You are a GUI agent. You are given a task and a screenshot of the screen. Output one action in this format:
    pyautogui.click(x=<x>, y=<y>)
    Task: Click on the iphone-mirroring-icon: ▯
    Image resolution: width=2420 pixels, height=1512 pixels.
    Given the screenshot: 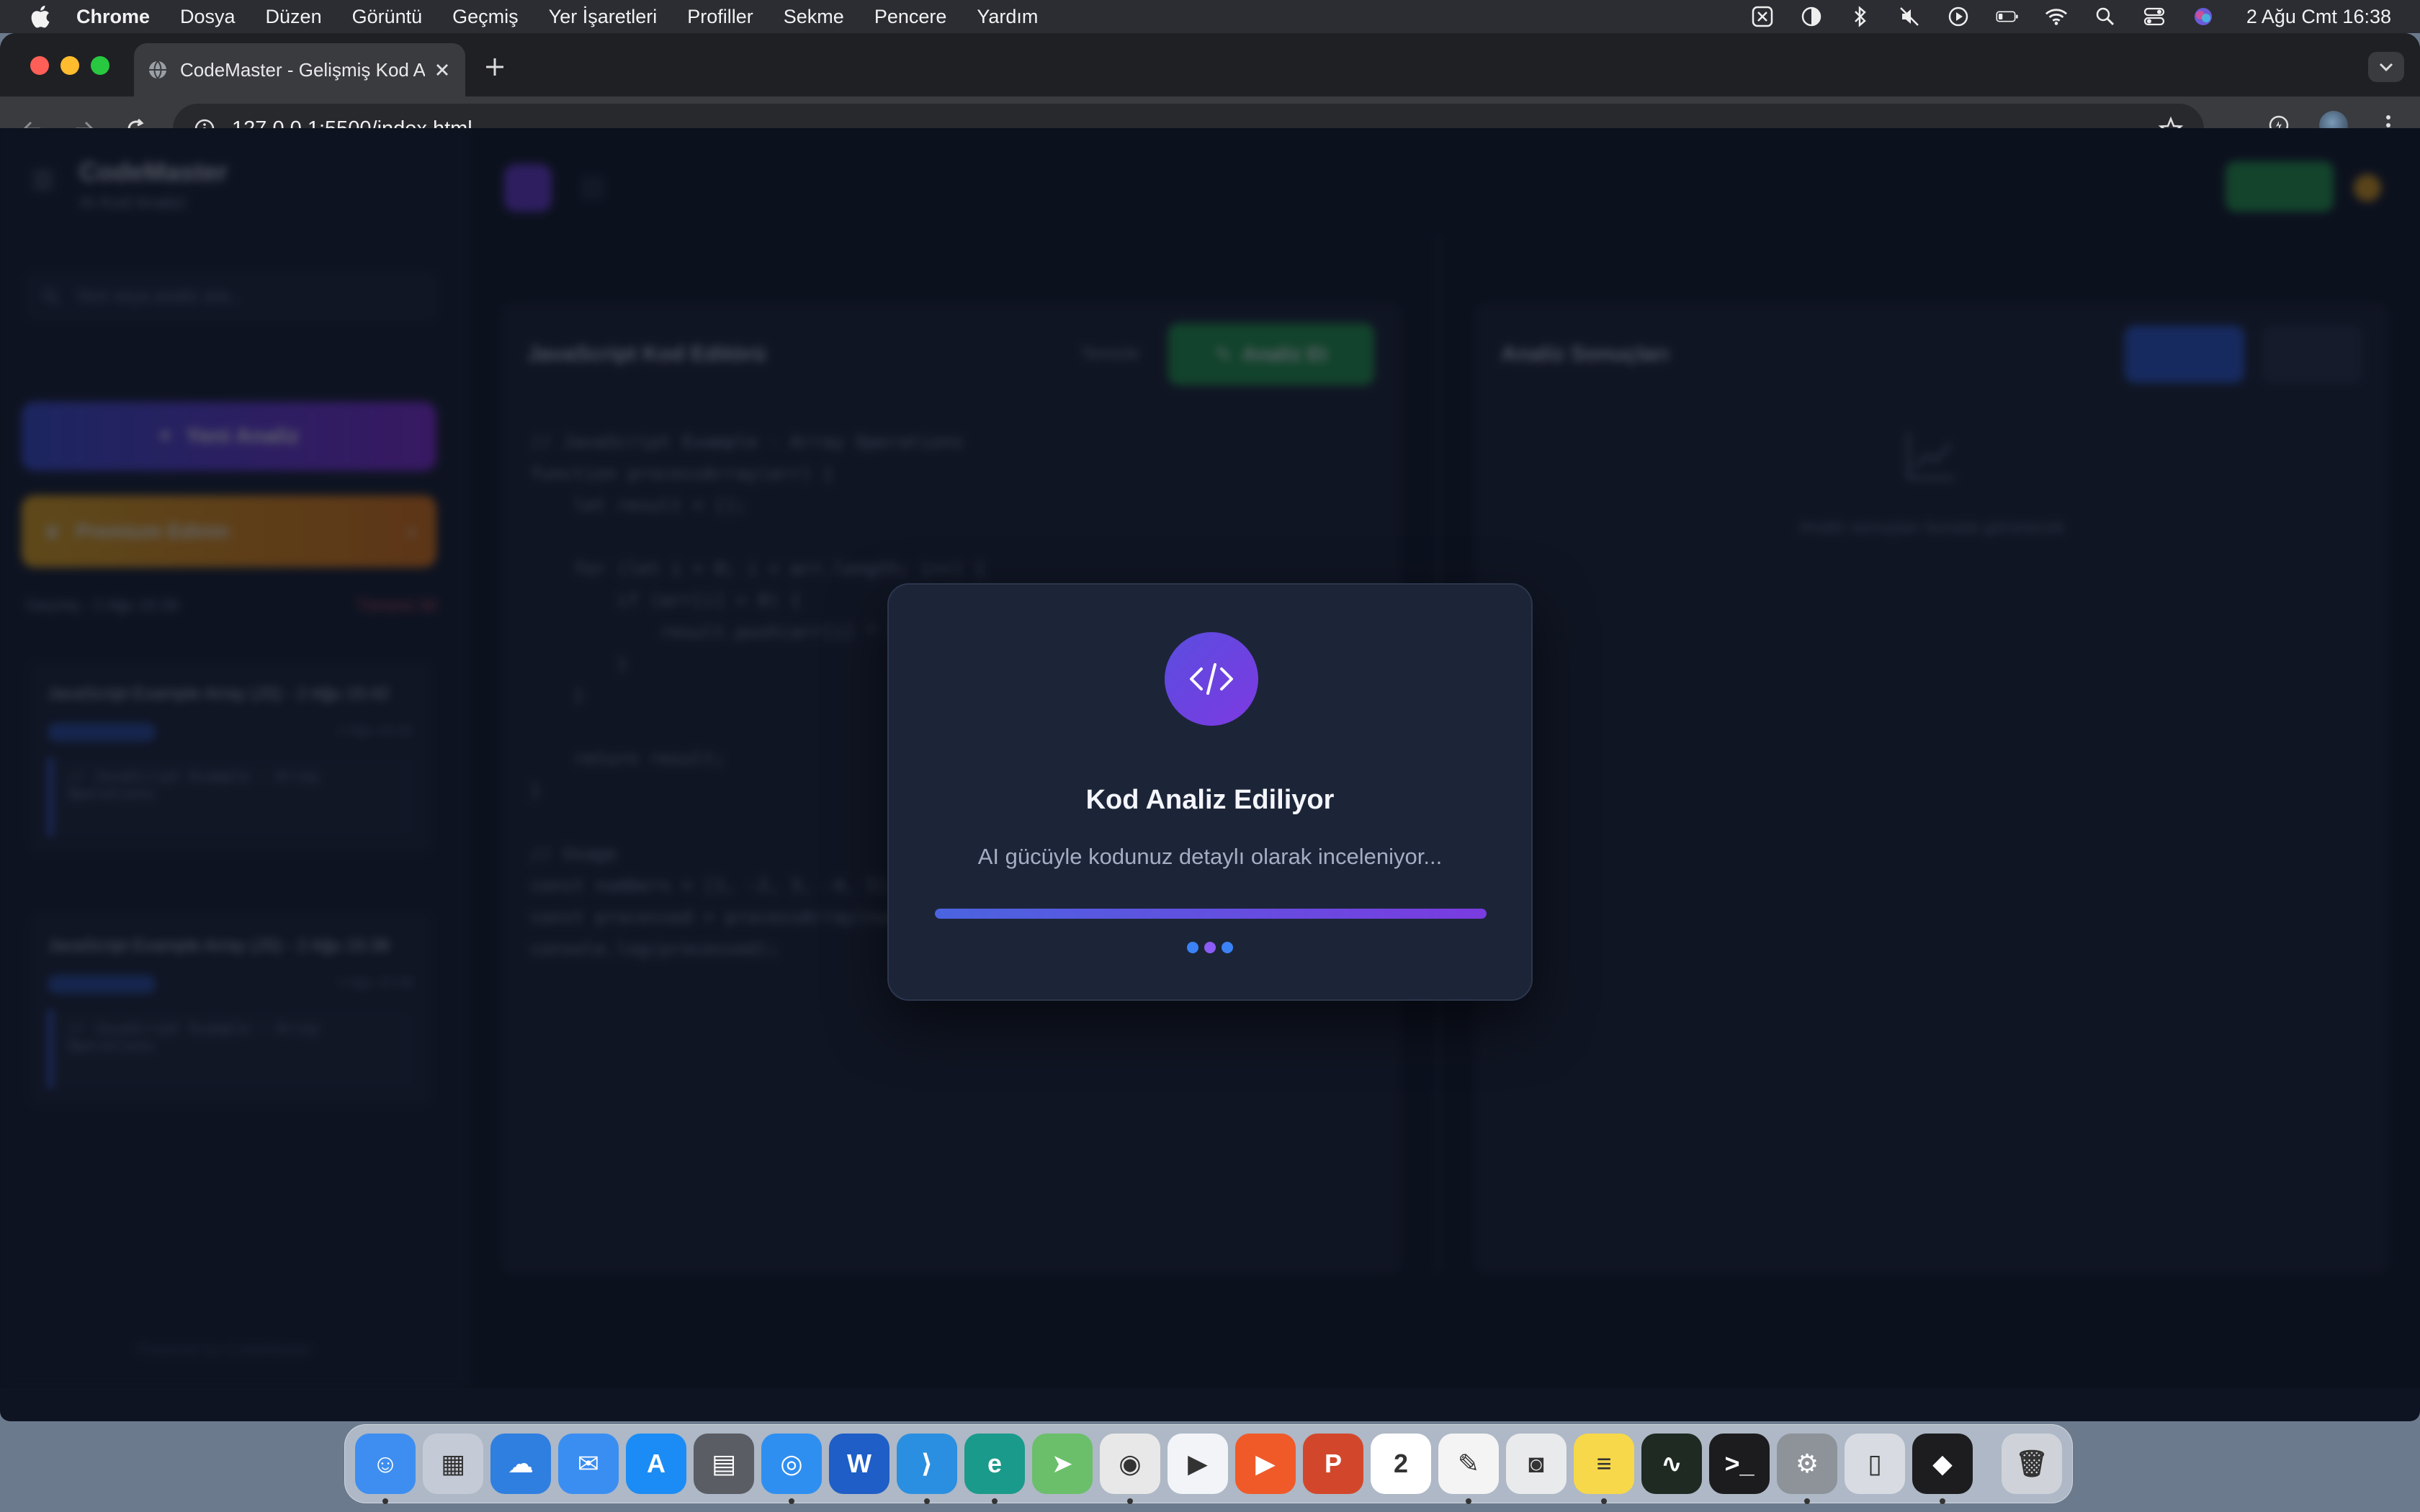 What is the action you would take?
    pyautogui.click(x=1875, y=1464)
    